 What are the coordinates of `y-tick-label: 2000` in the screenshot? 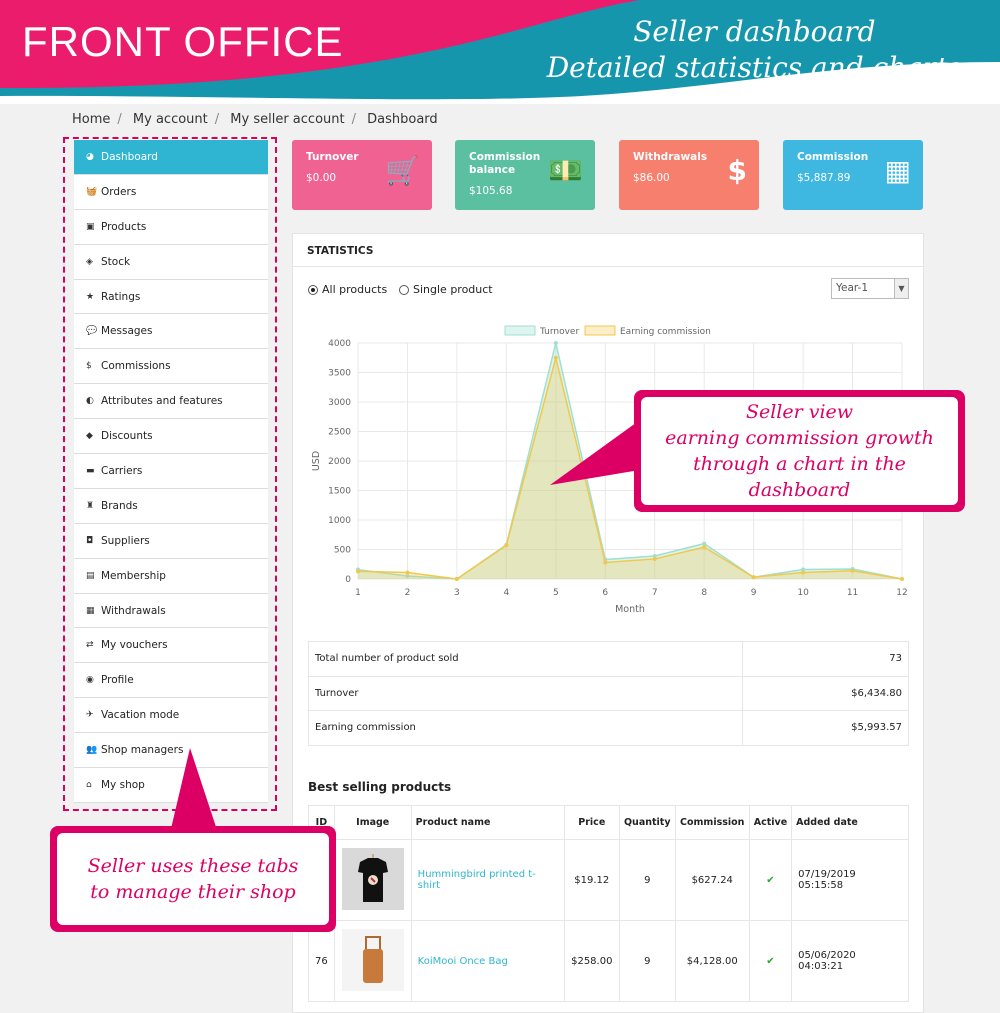 It's located at (339, 462).